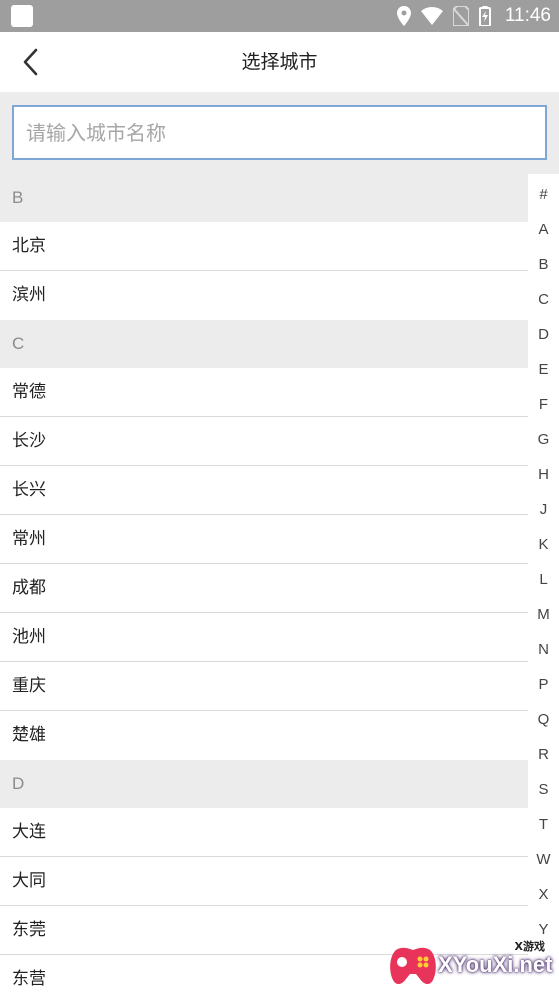 This screenshot has height=1004, width=559. What do you see at coordinates (543, 789) in the screenshot?
I see `index-letter: S` at bounding box center [543, 789].